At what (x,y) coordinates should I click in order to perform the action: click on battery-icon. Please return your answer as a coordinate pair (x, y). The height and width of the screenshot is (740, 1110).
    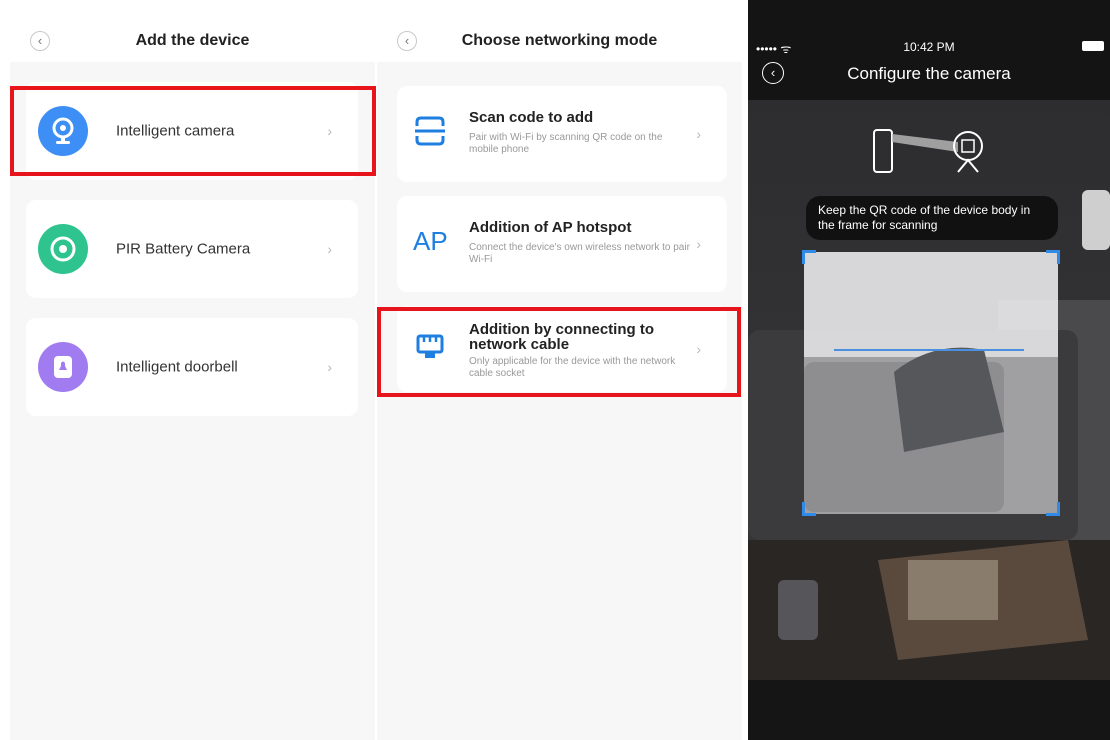
    Looking at the image, I should click on (1093, 46).